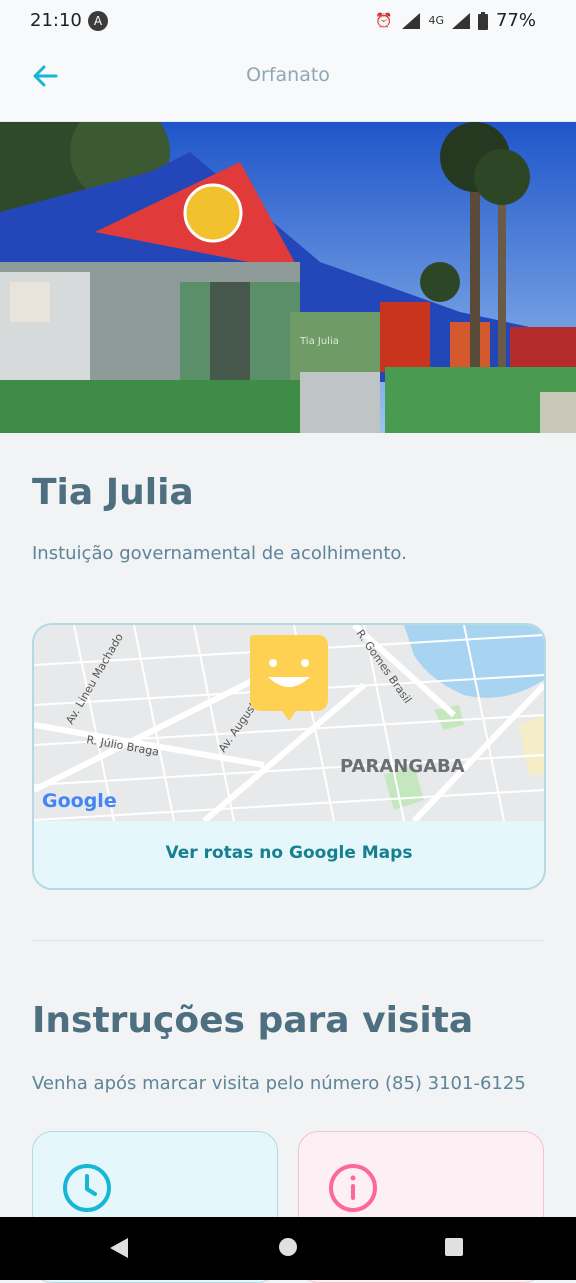 This screenshot has width=576, height=1283. I want to click on google-maps-routes-link: Ver rotas no Google Maps, so click(289, 854).